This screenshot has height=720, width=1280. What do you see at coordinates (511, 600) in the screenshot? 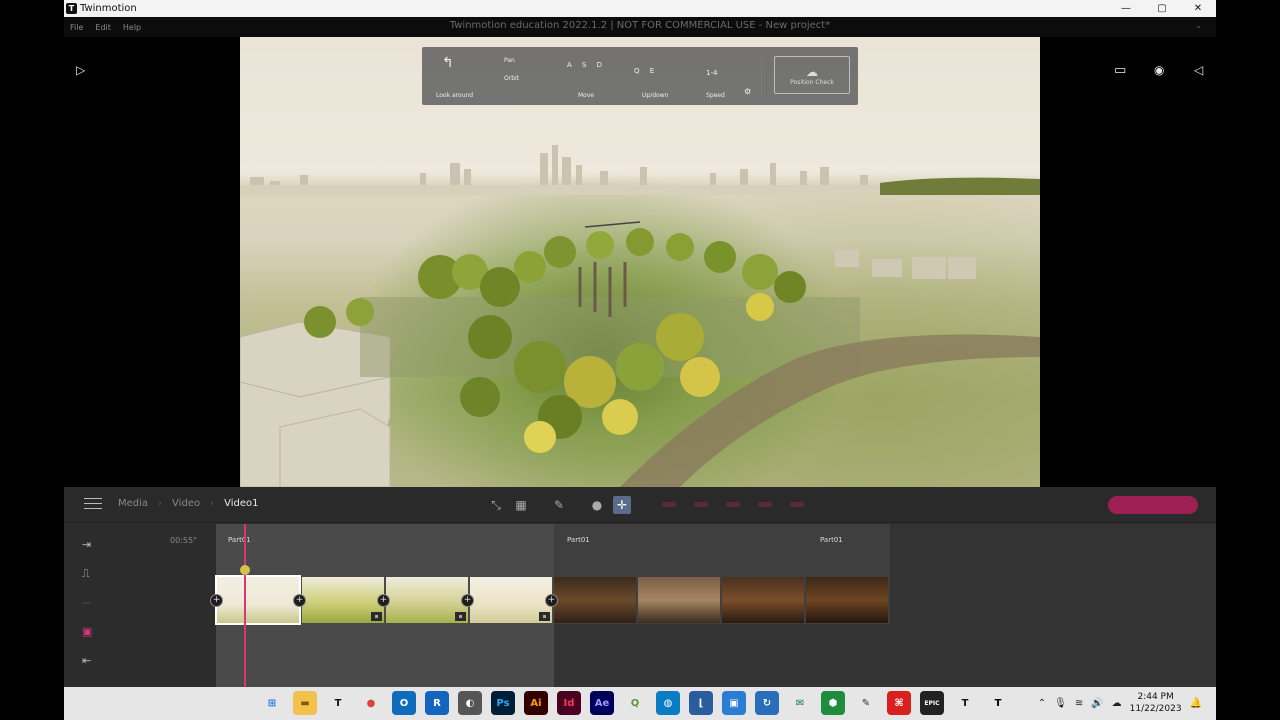
I see `keyframe-clip-4: ▪` at bounding box center [511, 600].